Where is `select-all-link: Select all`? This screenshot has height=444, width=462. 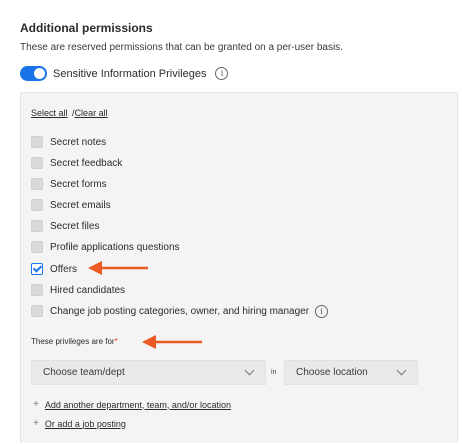 select-all-link: Select all is located at coordinates (49, 113).